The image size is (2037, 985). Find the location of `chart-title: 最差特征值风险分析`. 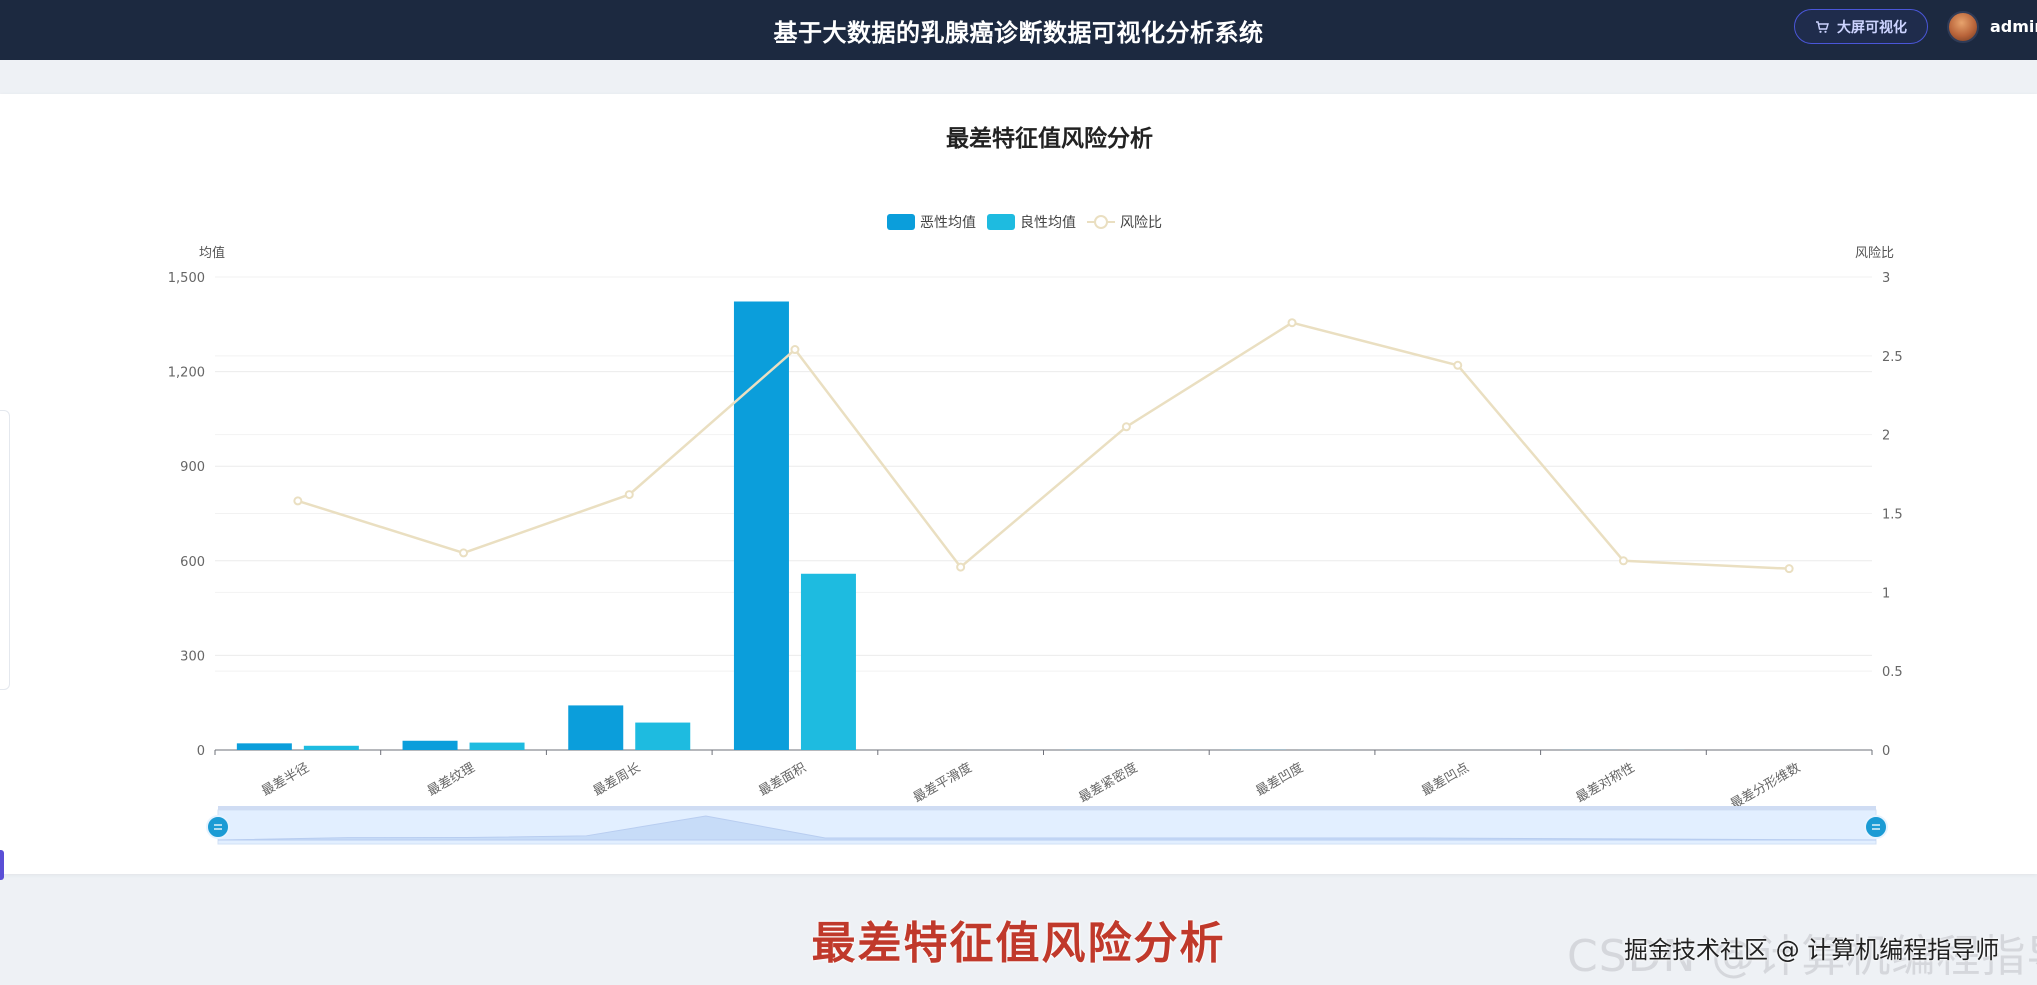

chart-title: 最差特征值风险分析 is located at coordinates (1049, 138).